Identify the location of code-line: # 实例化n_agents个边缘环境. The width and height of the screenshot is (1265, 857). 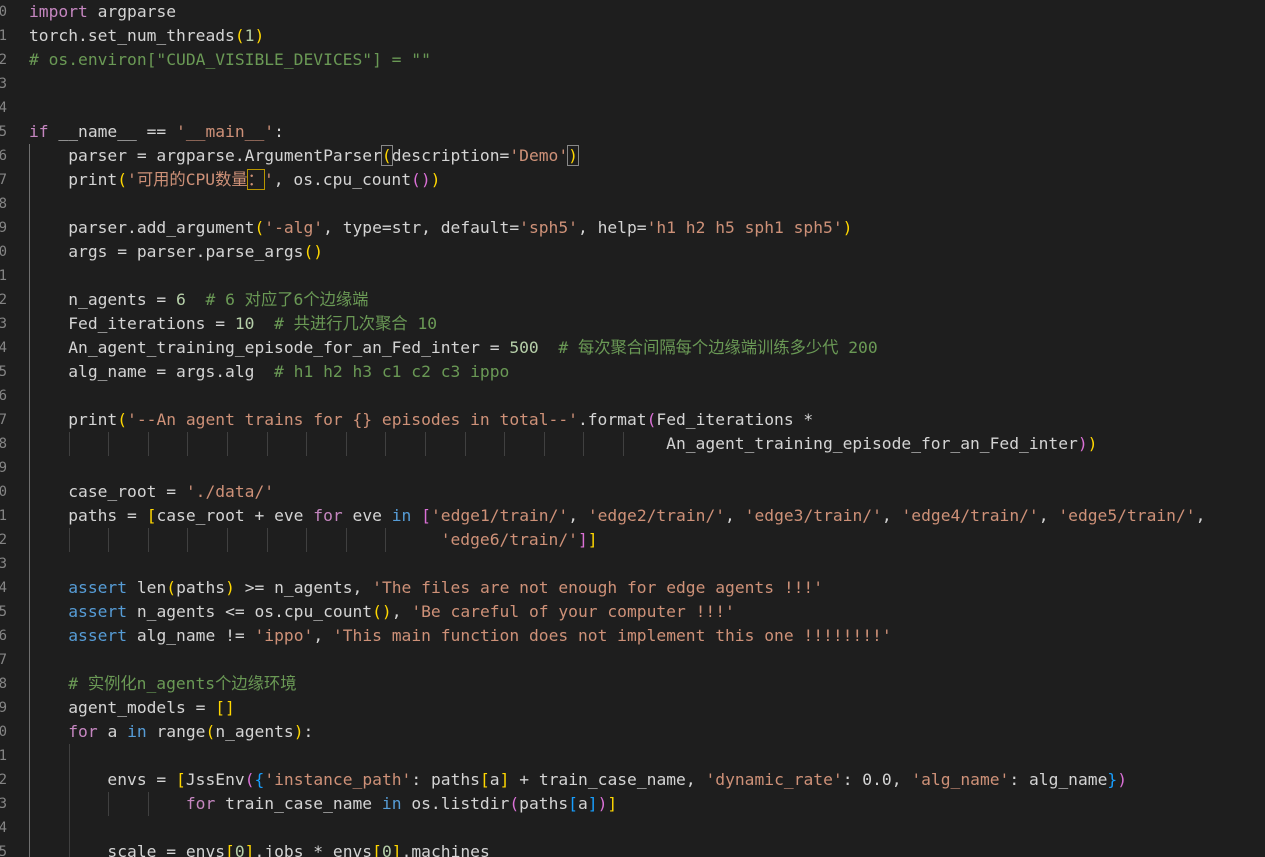
(162, 684).